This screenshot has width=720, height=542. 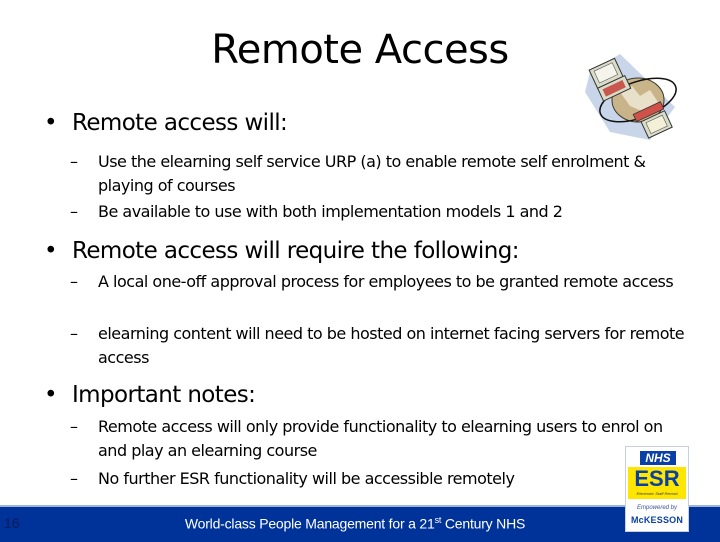 I want to click on empowered-by-text: Empowered by, so click(x=657, y=508).